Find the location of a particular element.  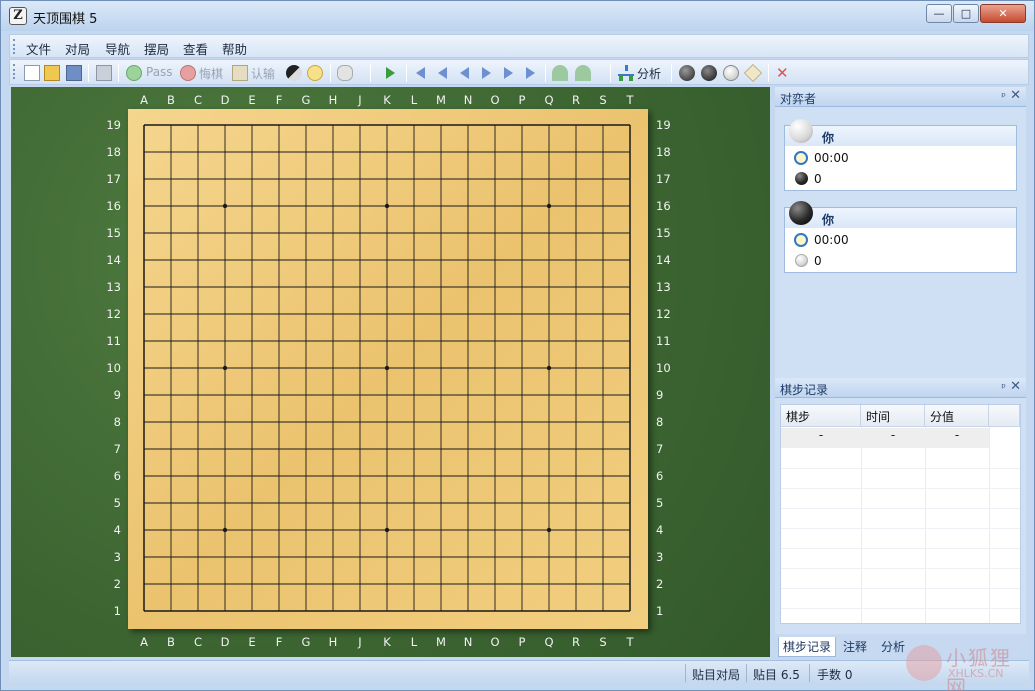

analyze-button: 分析 is located at coordinates (649, 73).